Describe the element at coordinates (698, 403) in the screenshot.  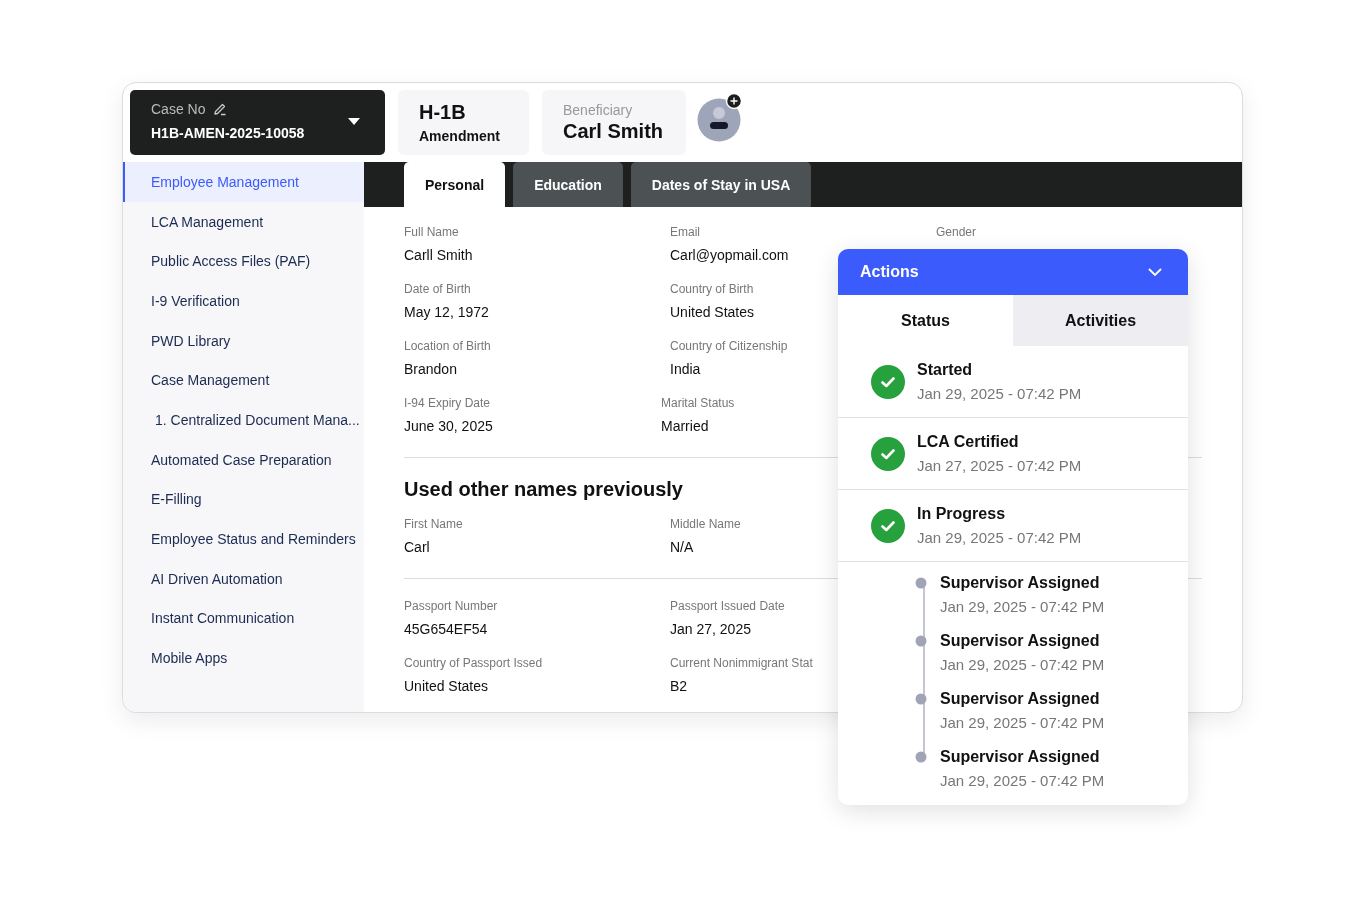
I see `field-label: Marital Status` at that location.